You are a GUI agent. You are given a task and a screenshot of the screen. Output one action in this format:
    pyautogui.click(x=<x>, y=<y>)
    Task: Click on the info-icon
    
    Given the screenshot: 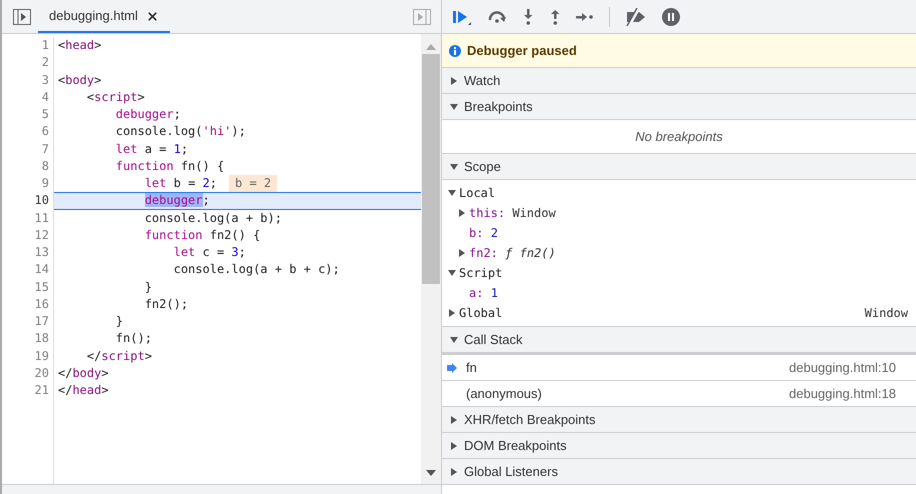 What is the action you would take?
    pyautogui.click(x=455, y=50)
    